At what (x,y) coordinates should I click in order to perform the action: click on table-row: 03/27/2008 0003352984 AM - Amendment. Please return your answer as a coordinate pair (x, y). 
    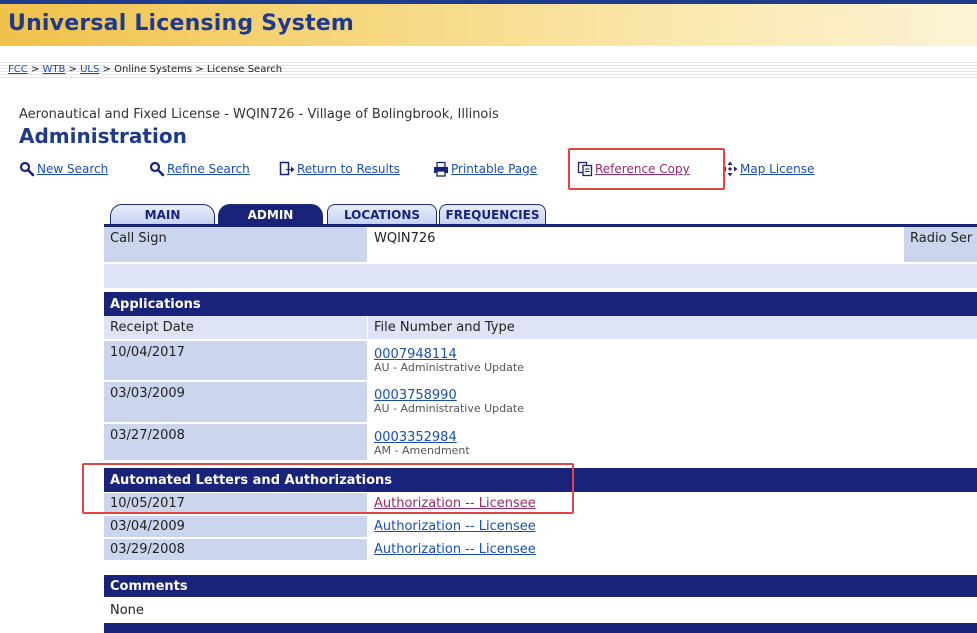
    Looking at the image, I should click on (540, 442).